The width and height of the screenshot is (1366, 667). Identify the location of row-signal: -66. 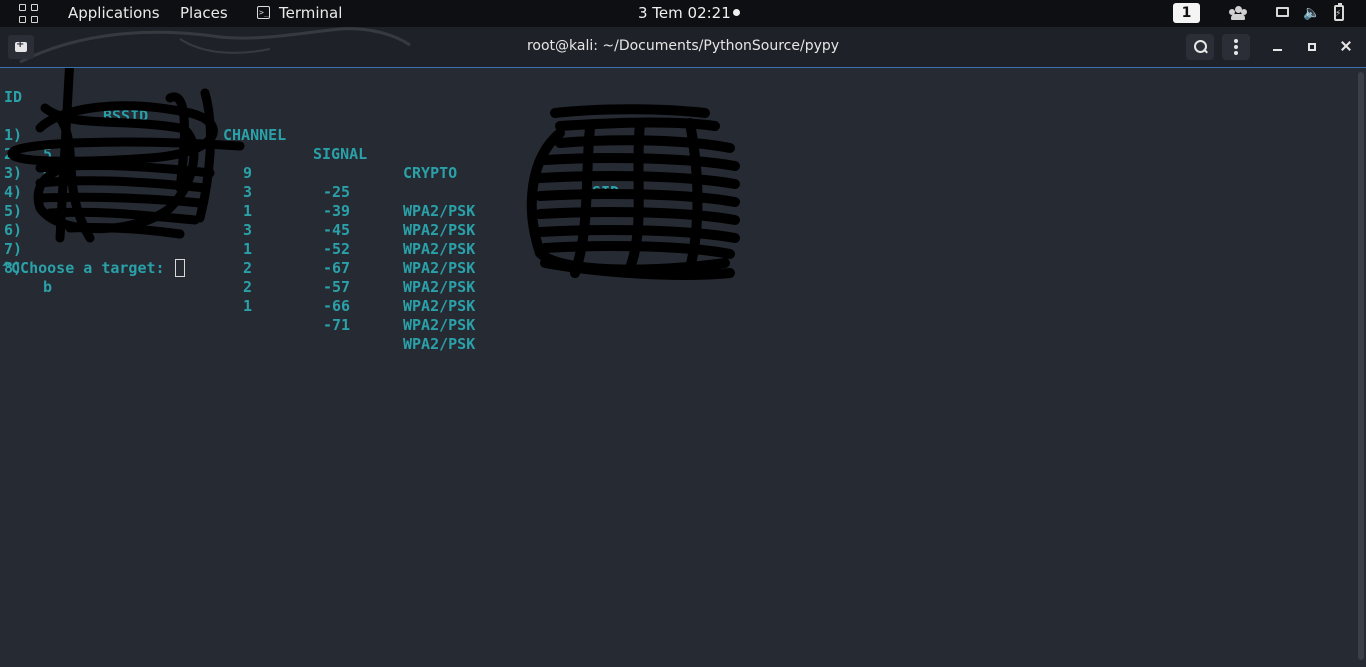
(337, 306).